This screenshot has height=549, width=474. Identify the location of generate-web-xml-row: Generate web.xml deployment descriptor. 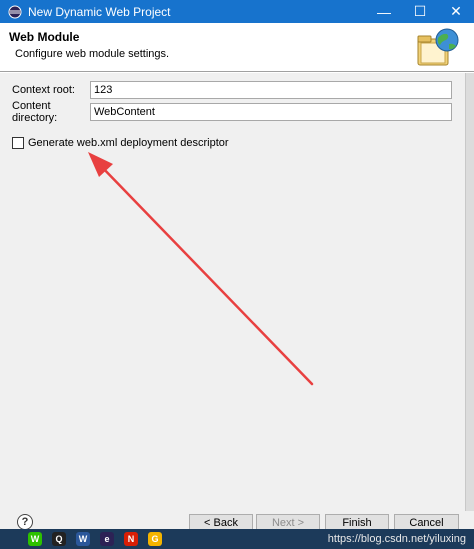
(120, 143).